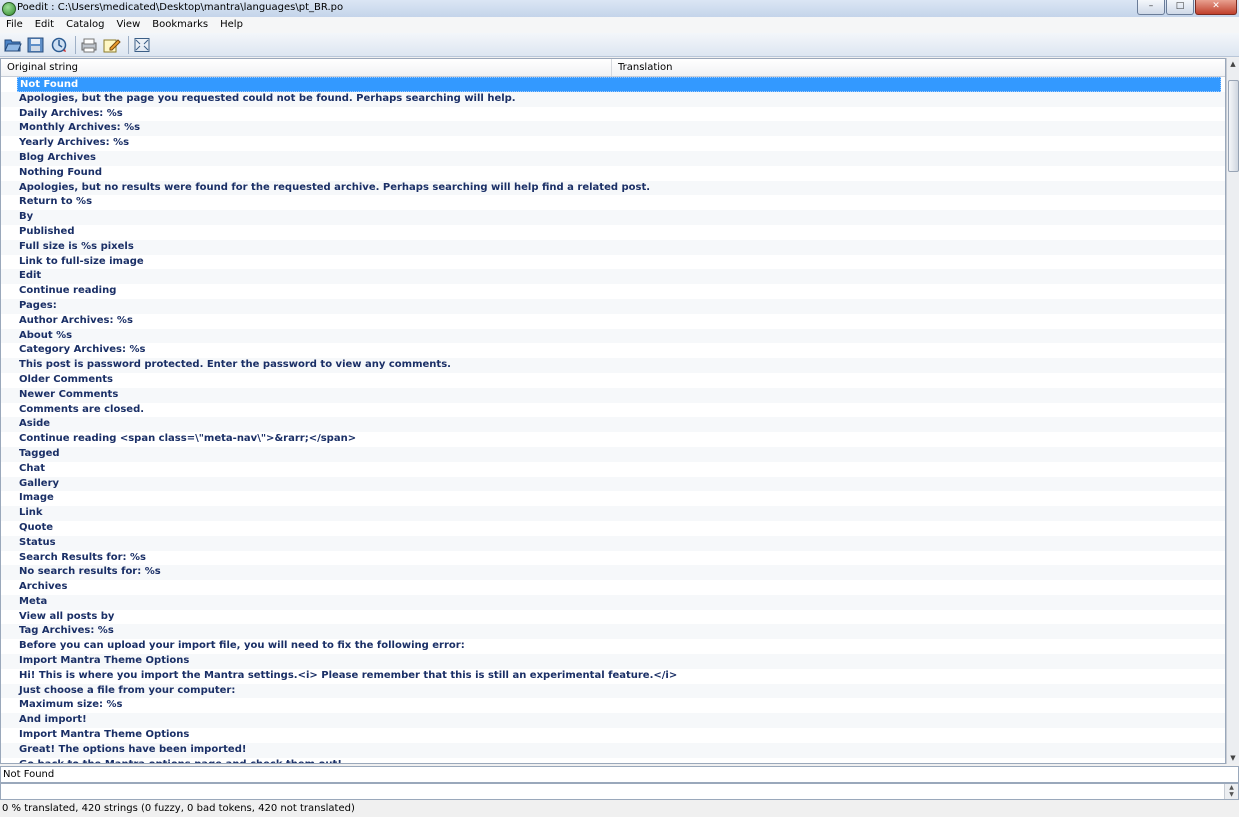 Image resolution: width=1239 pixels, height=817 pixels. I want to click on poedit-app-icon, so click(9, 9).